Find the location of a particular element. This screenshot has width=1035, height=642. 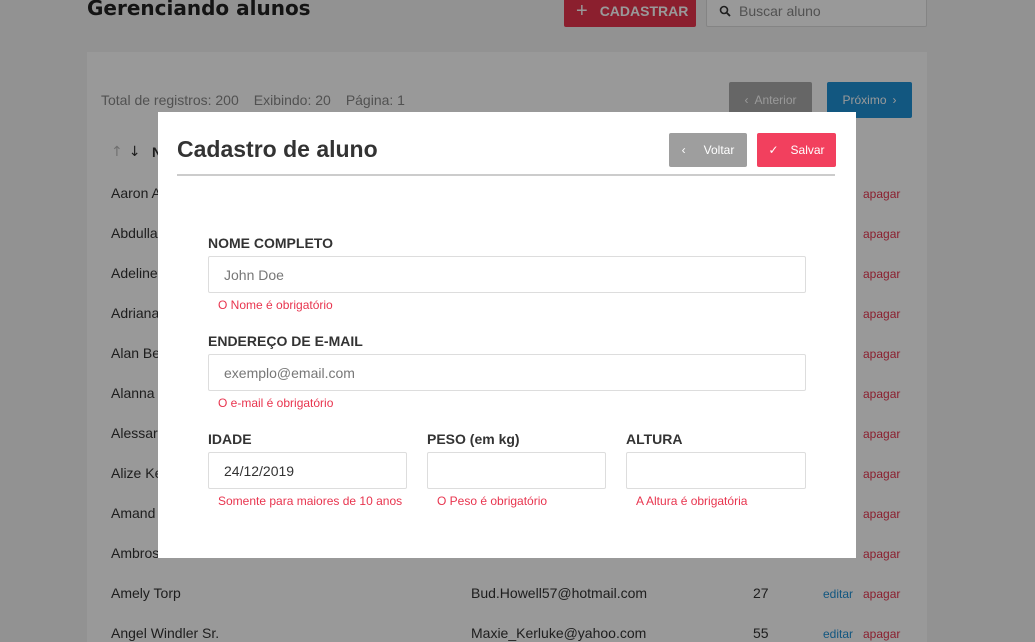

email-field is located at coordinates (507, 372).